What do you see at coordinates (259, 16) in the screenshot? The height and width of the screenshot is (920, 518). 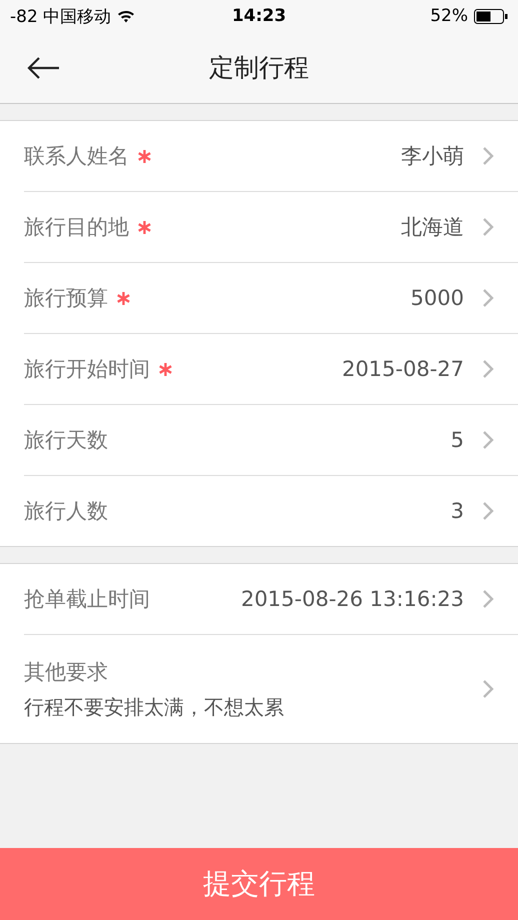 I see `clock-text: 14:23` at bounding box center [259, 16].